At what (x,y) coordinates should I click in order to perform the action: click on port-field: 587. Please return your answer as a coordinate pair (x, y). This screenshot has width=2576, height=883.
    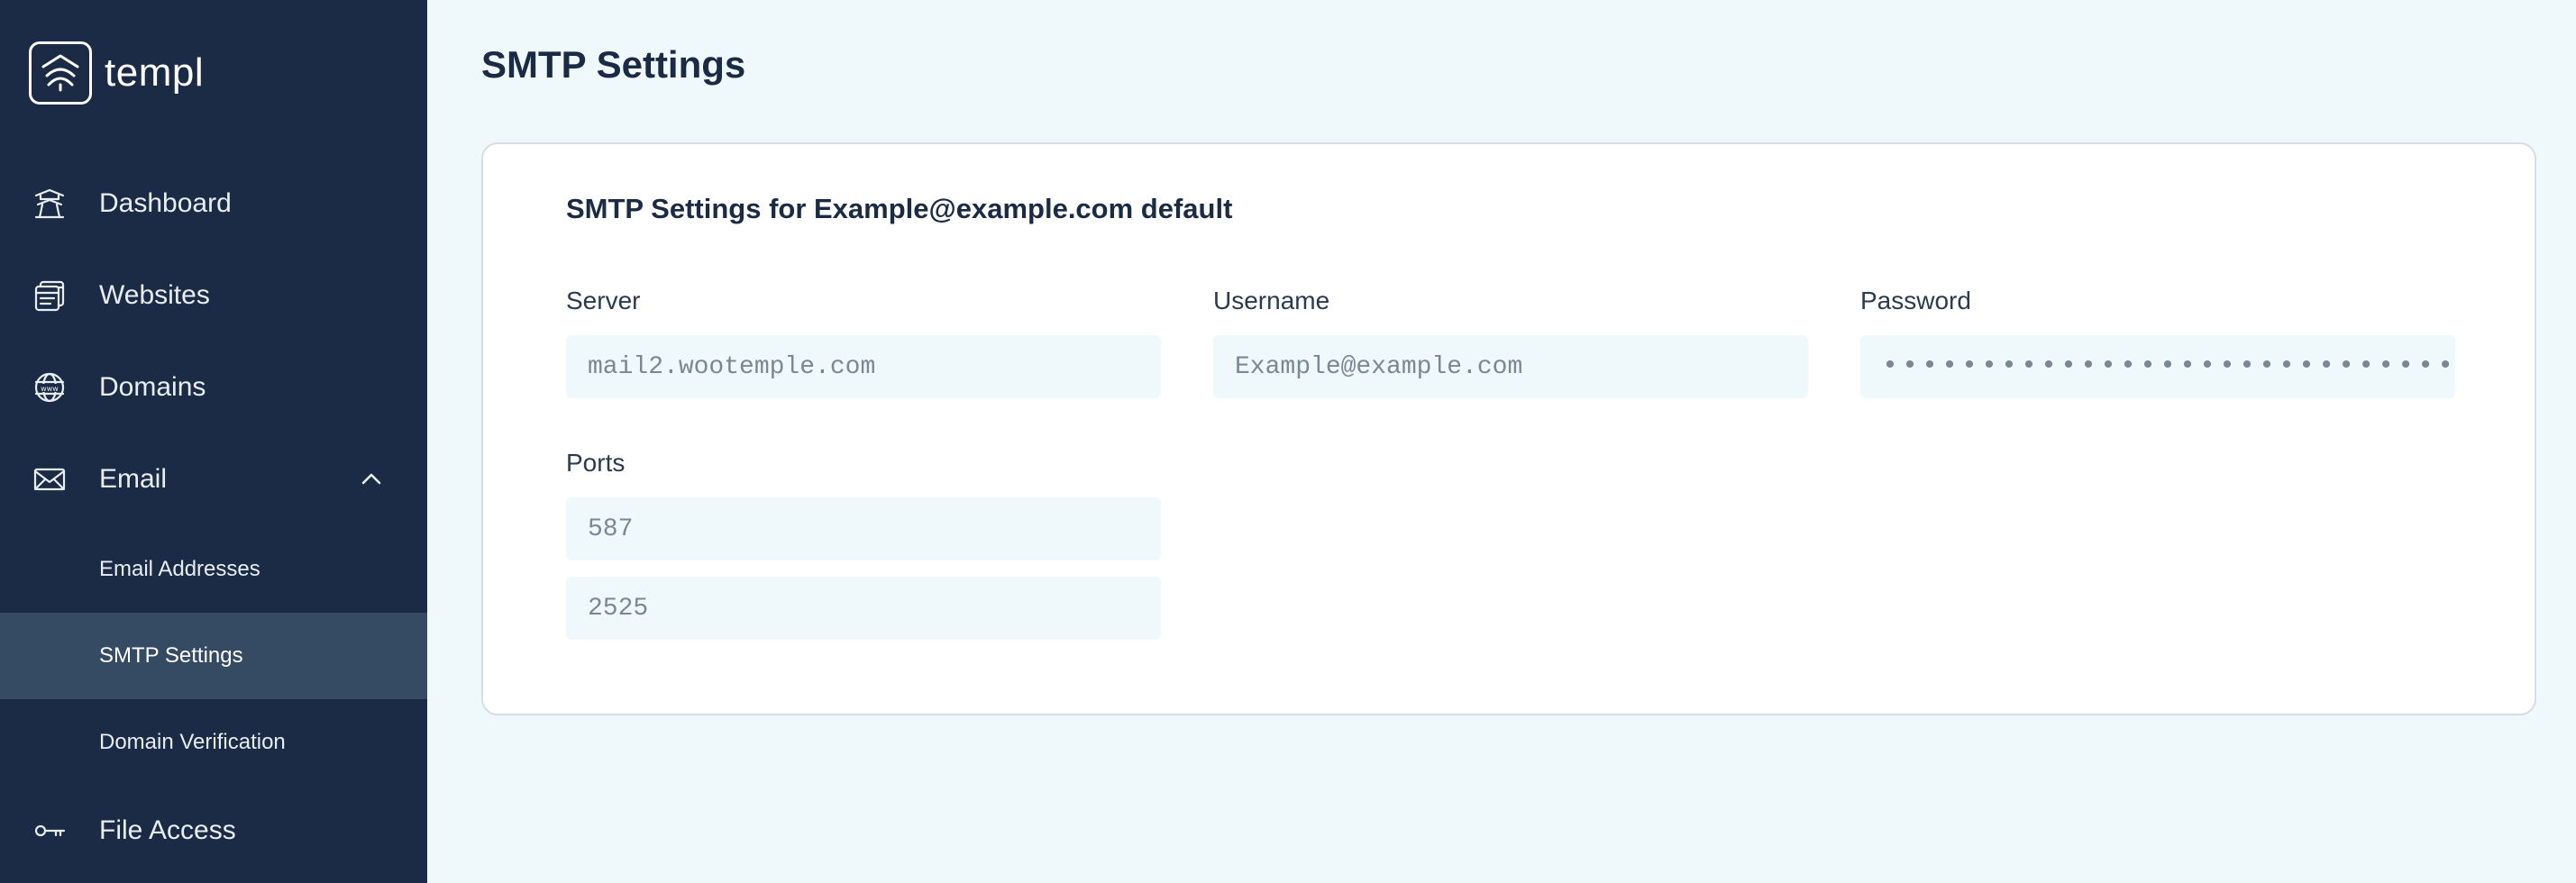
    Looking at the image, I should click on (863, 529).